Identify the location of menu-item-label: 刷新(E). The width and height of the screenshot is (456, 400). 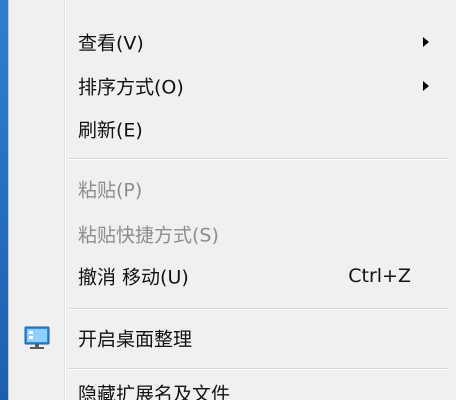
(110, 130).